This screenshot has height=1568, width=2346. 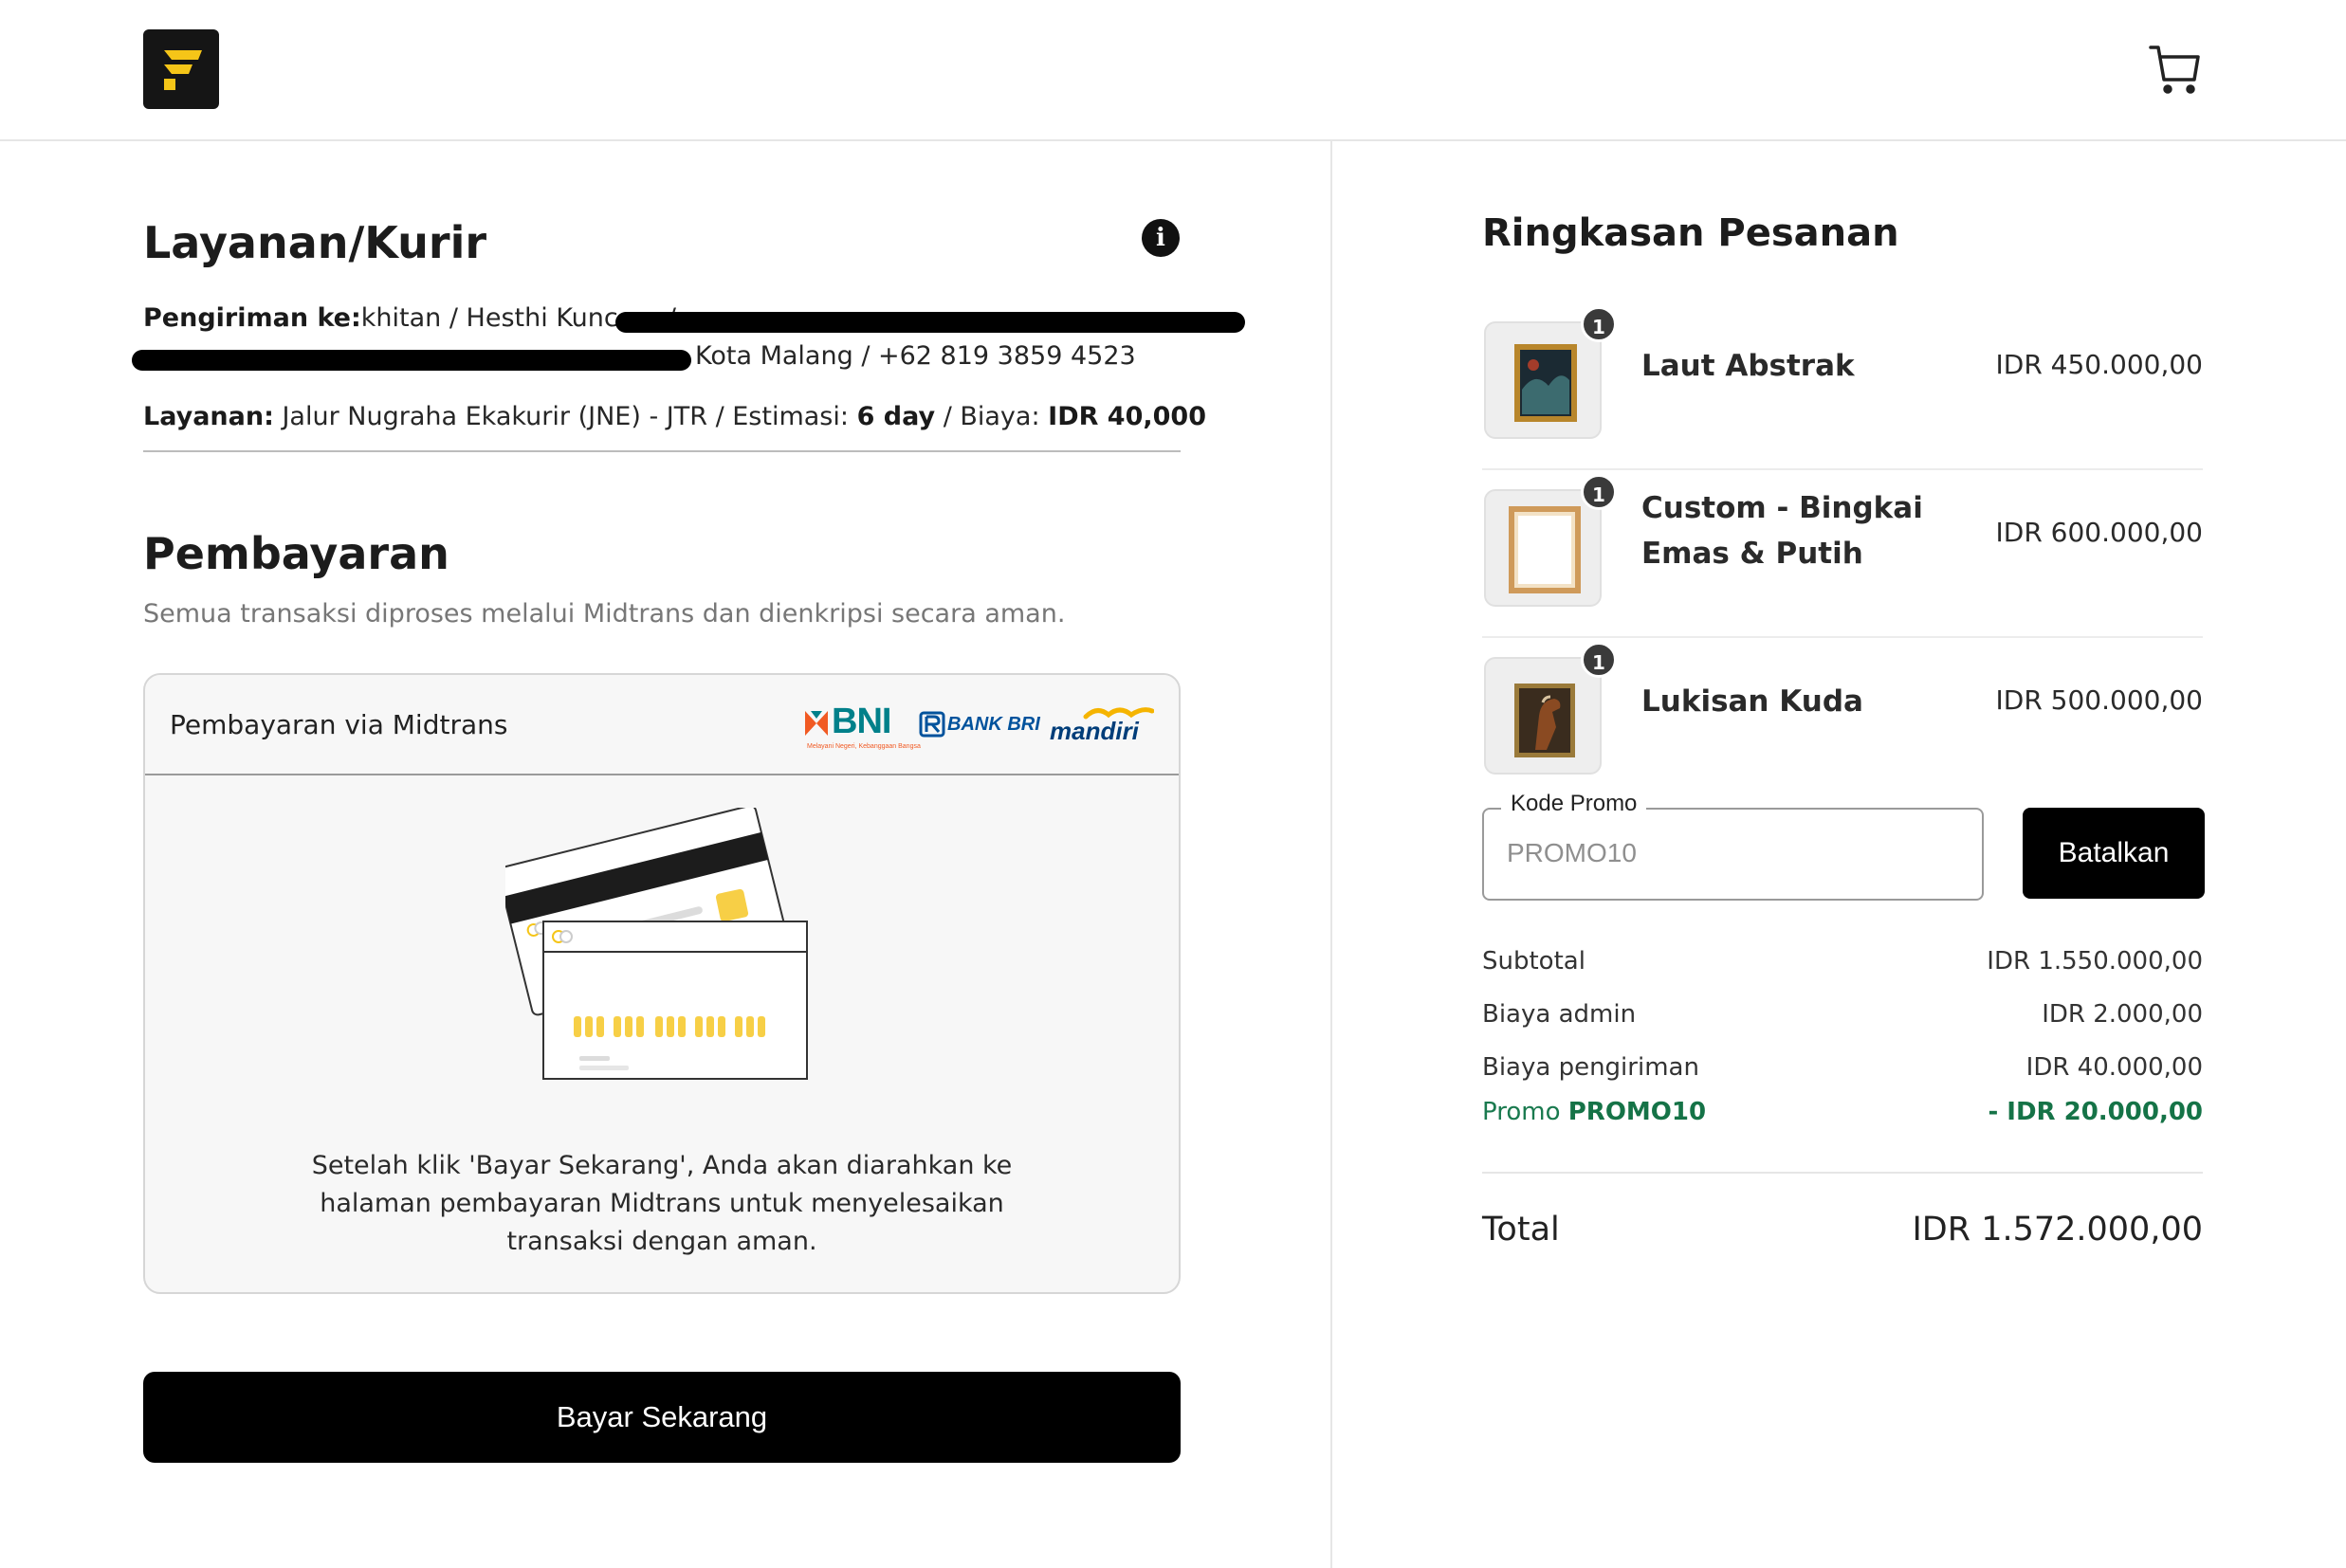 What do you see at coordinates (1690, 233) in the screenshot?
I see `order-summary-title: Ringkasan Pesanan` at bounding box center [1690, 233].